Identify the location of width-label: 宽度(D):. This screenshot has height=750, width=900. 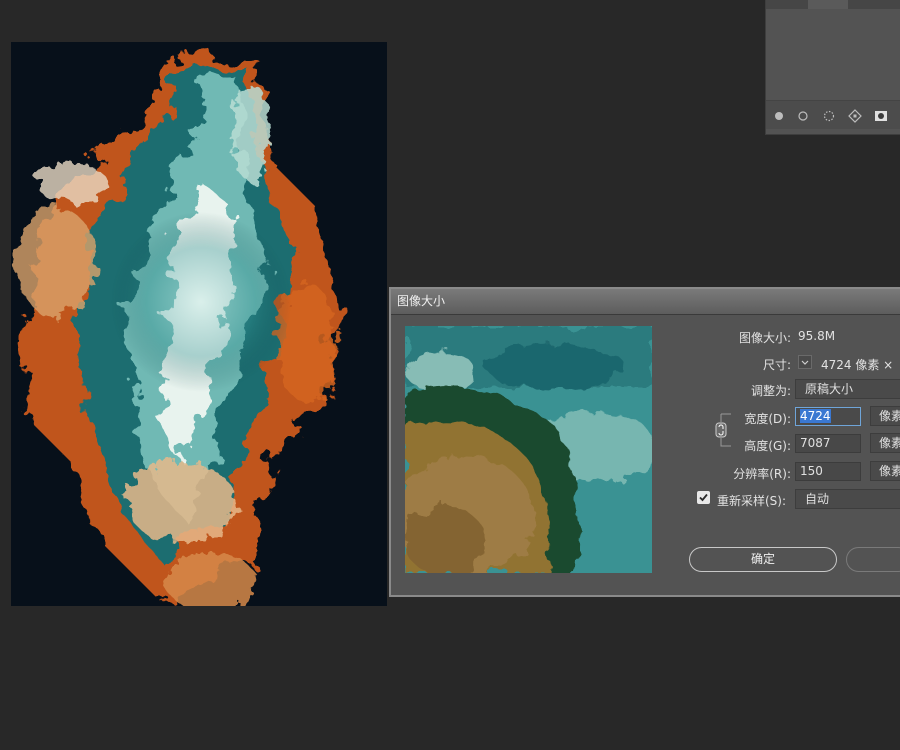
(767, 419).